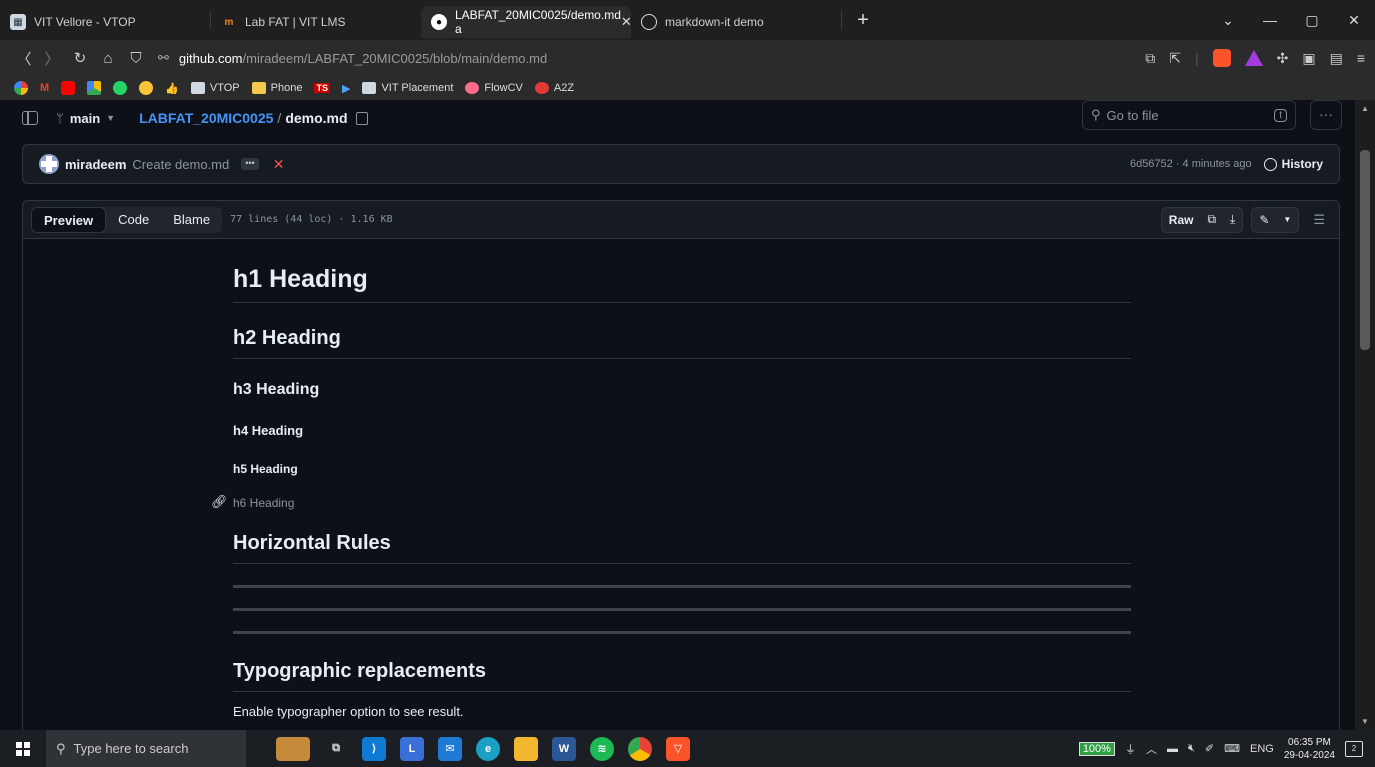  What do you see at coordinates (407, 88) in the screenshot?
I see `bookmark-vit-placement: VIT Placement` at bounding box center [407, 88].